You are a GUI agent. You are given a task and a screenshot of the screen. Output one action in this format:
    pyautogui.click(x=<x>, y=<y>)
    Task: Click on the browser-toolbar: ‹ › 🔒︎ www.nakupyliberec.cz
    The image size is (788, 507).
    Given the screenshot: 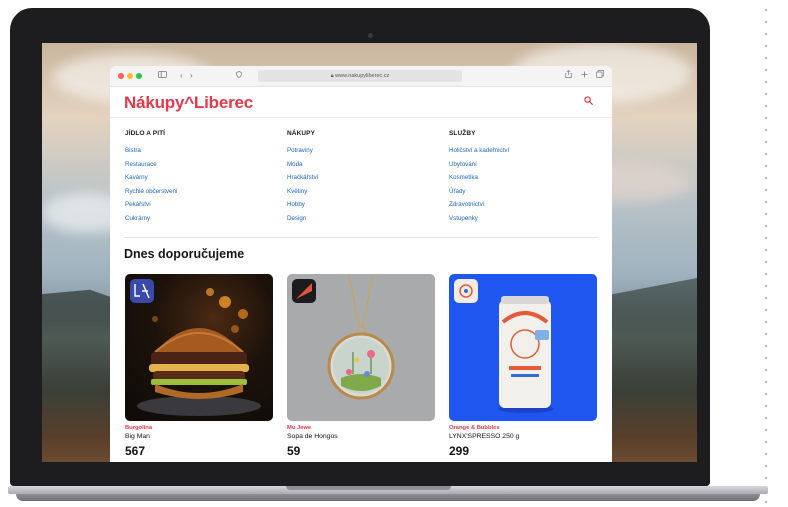 What is the action you would take?
    pyautogui.click(x=361, y=76)
    